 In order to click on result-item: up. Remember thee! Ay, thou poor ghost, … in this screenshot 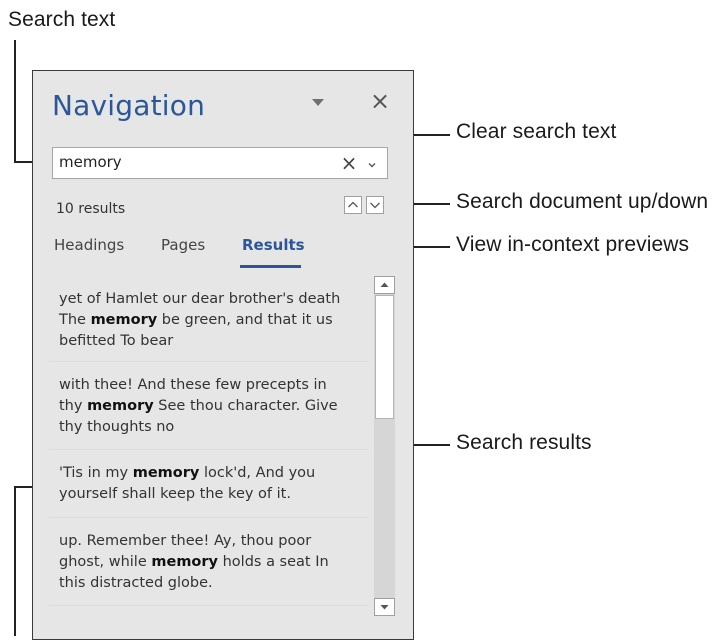, I will do `click(209, 563)`.